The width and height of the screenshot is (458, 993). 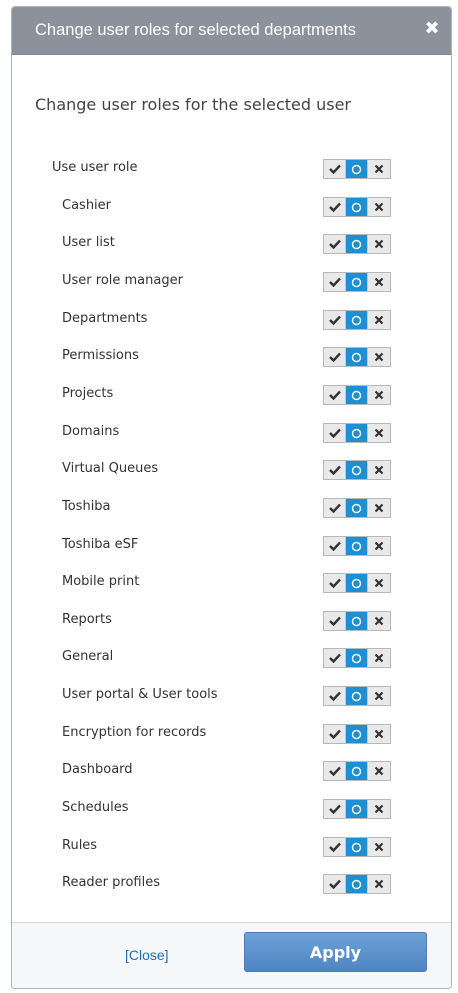 What do you see at coordinates (88, 242) in the screenshot?
I see `role-label: User list` at bounding box center [88, 242].